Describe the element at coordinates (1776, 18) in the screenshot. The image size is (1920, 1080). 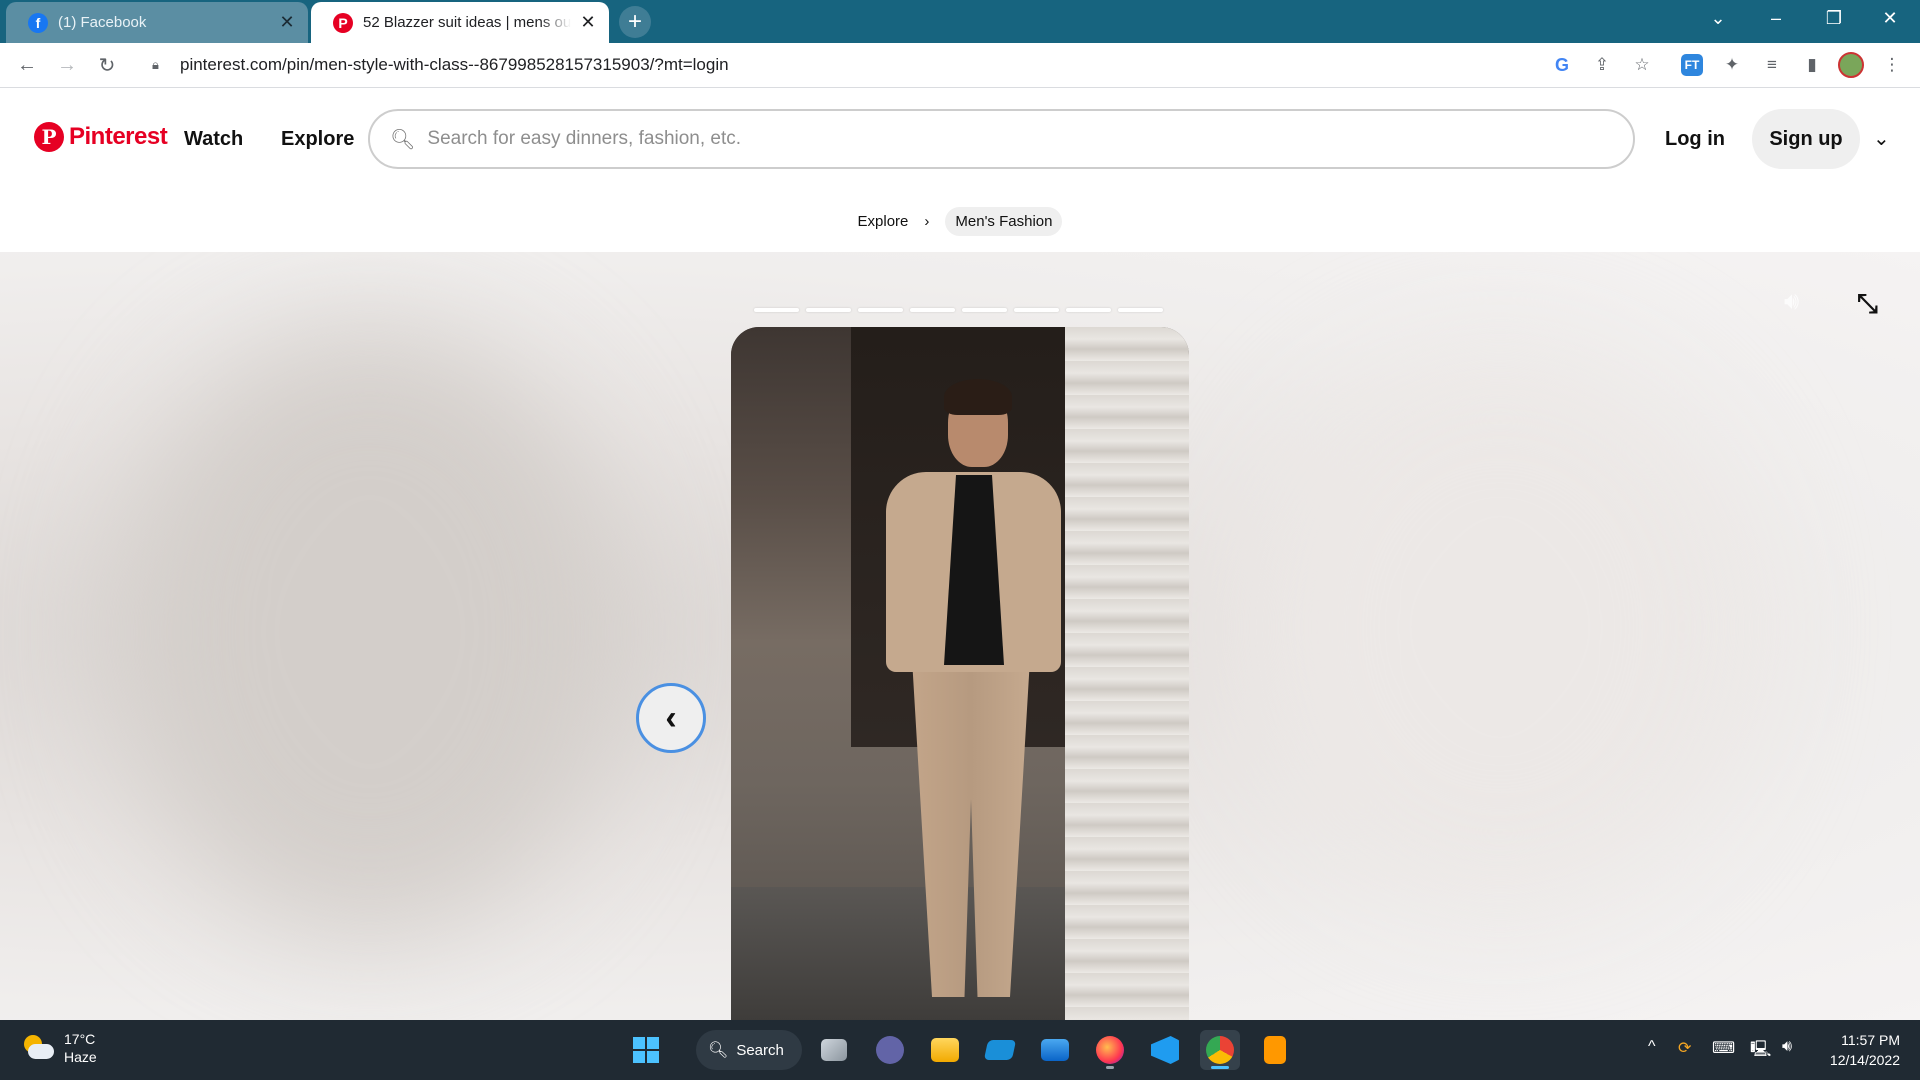
I see `minimize-icon: –` at that location.